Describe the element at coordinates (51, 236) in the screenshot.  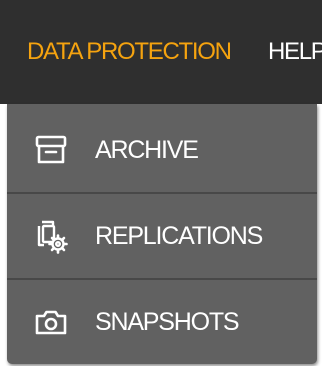
I see `replication-gear-icon` at that location.